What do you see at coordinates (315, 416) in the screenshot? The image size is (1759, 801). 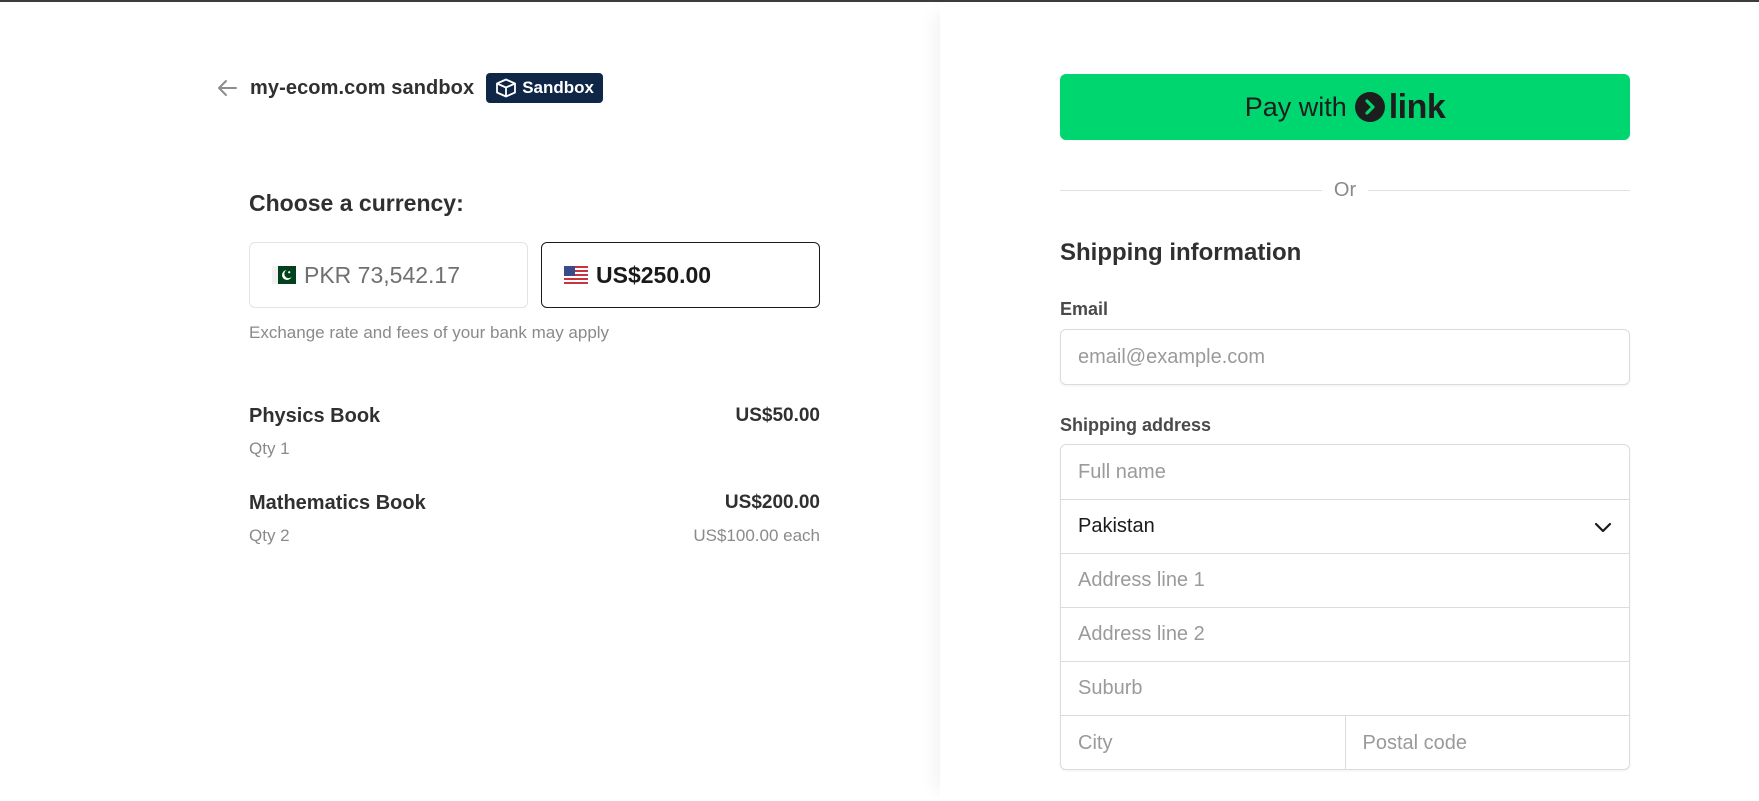 I see `item-name: Physics Book` at bounding box center [315, 416].